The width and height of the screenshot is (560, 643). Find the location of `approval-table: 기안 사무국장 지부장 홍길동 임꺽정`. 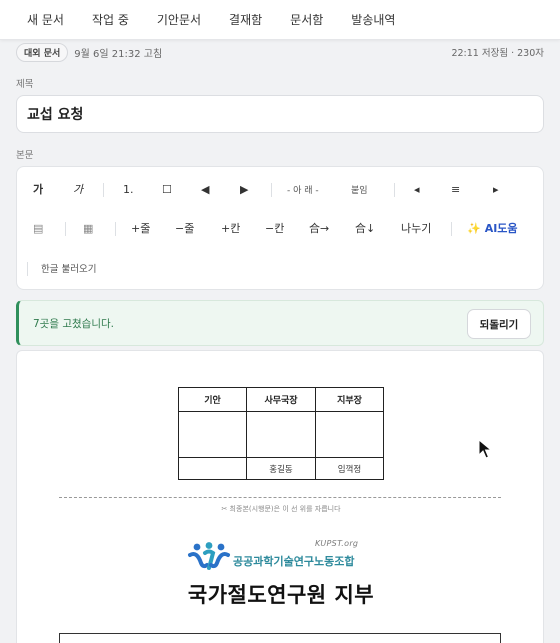

approval-table: 기안 사무국장 지부장 홍길동 임꺽정 is located at coordinates (281, 433).